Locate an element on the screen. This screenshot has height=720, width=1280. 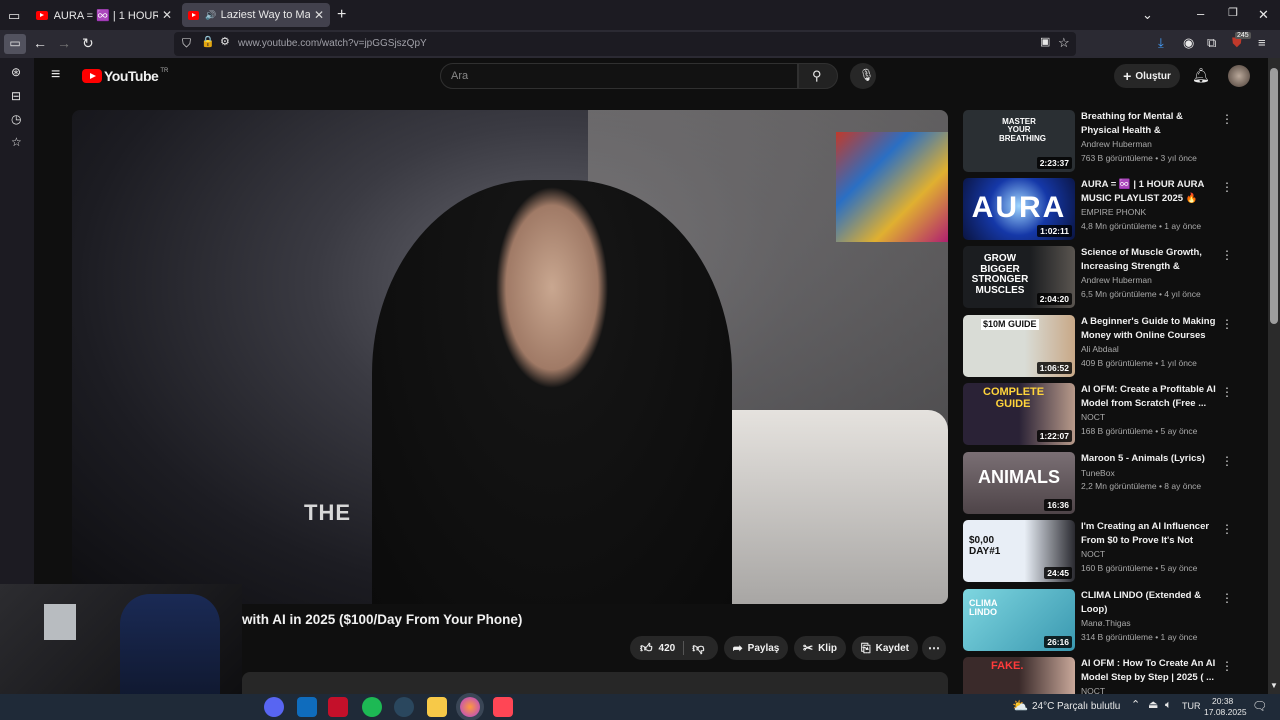
lock-icon: 🔒 is located at coordinates (208, 42).